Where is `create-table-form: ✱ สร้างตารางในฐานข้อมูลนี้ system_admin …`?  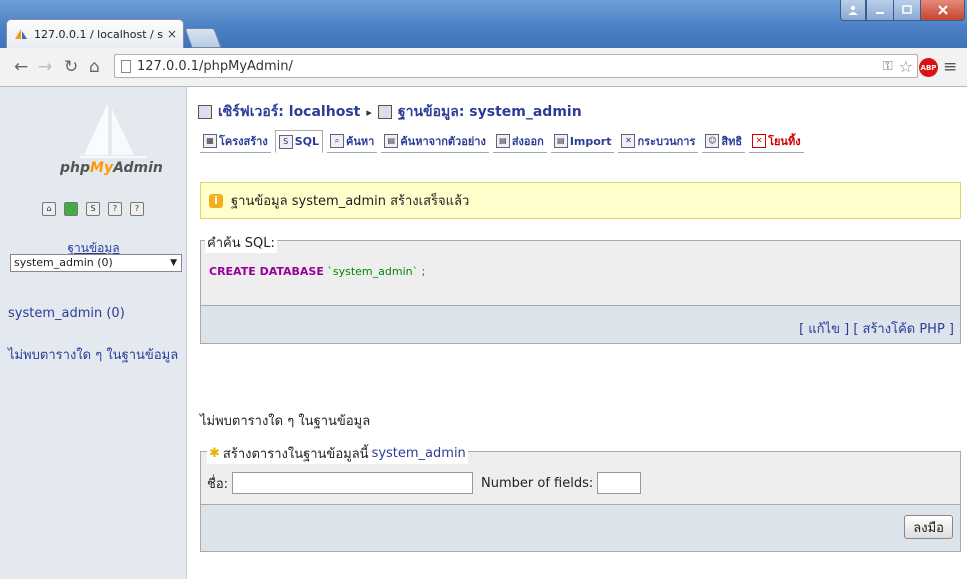
create-table-form: ✱ สร้างตารางในฐานข้อมูลนี้ system_admin … is located at coordinates (580, 474).